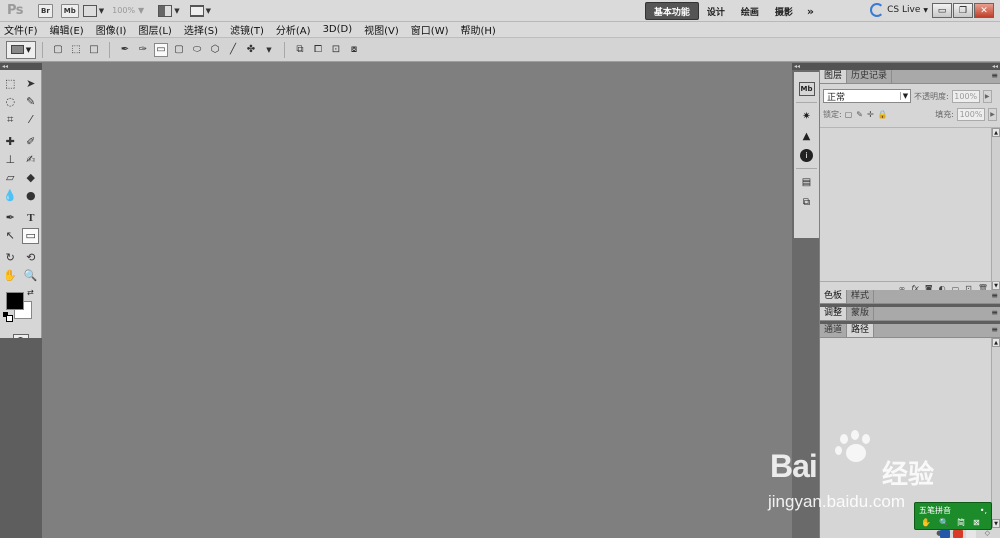 The height and width of the screenshot is (538, 1000). I want to click on combine-shapes-icon: ⧉, so click(300, 50).